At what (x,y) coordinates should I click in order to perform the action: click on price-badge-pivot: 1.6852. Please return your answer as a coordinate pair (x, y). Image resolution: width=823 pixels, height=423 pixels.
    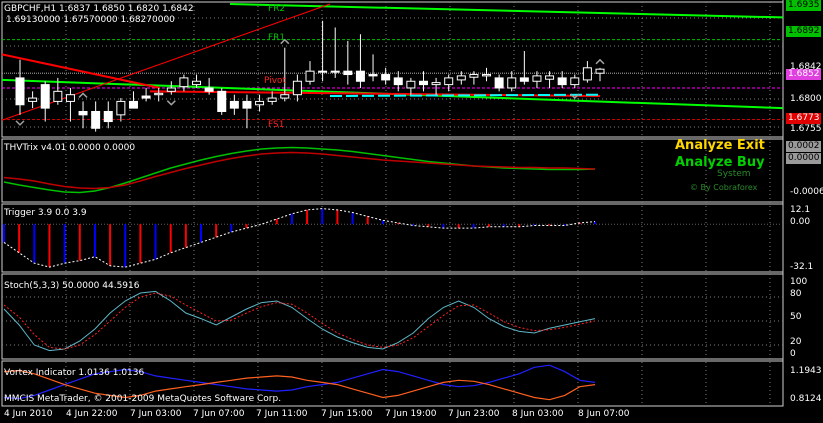
    Looking at the image, I should click on (803, 74).